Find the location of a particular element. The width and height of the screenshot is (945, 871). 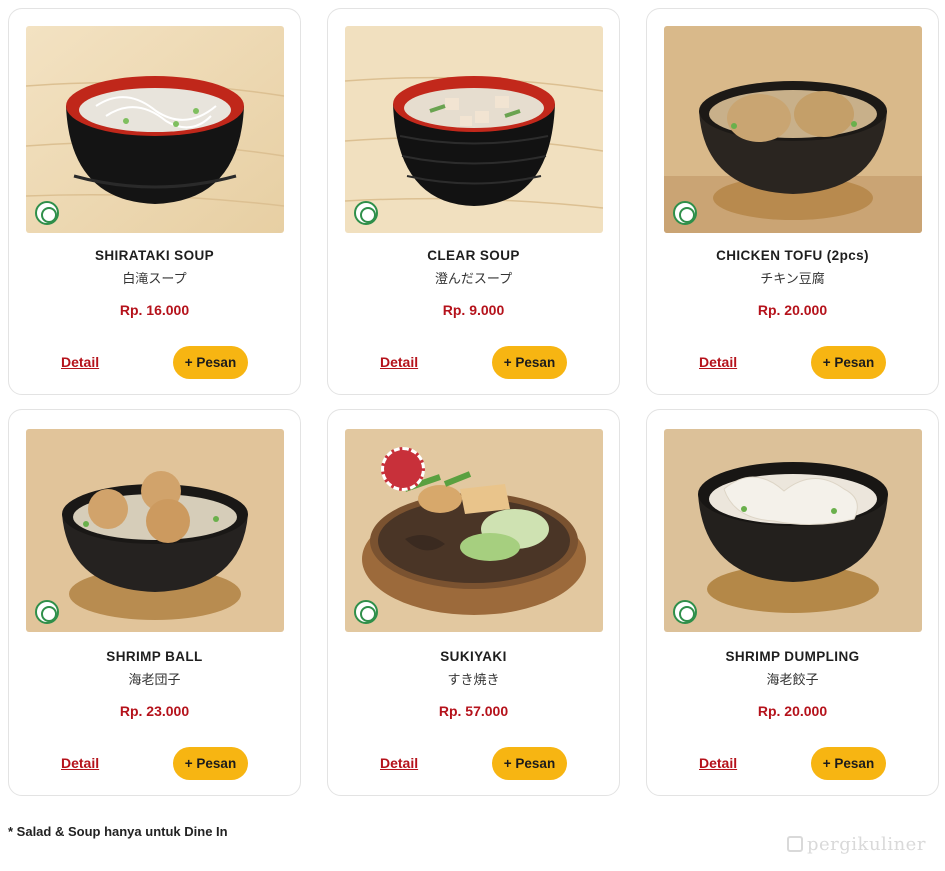

shrimp-ball-image is located at coordinates (155, 530).